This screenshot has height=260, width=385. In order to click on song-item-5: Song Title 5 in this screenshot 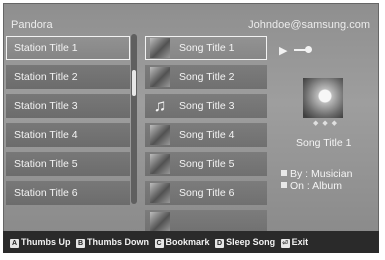, I will do `click(206, 164)`.